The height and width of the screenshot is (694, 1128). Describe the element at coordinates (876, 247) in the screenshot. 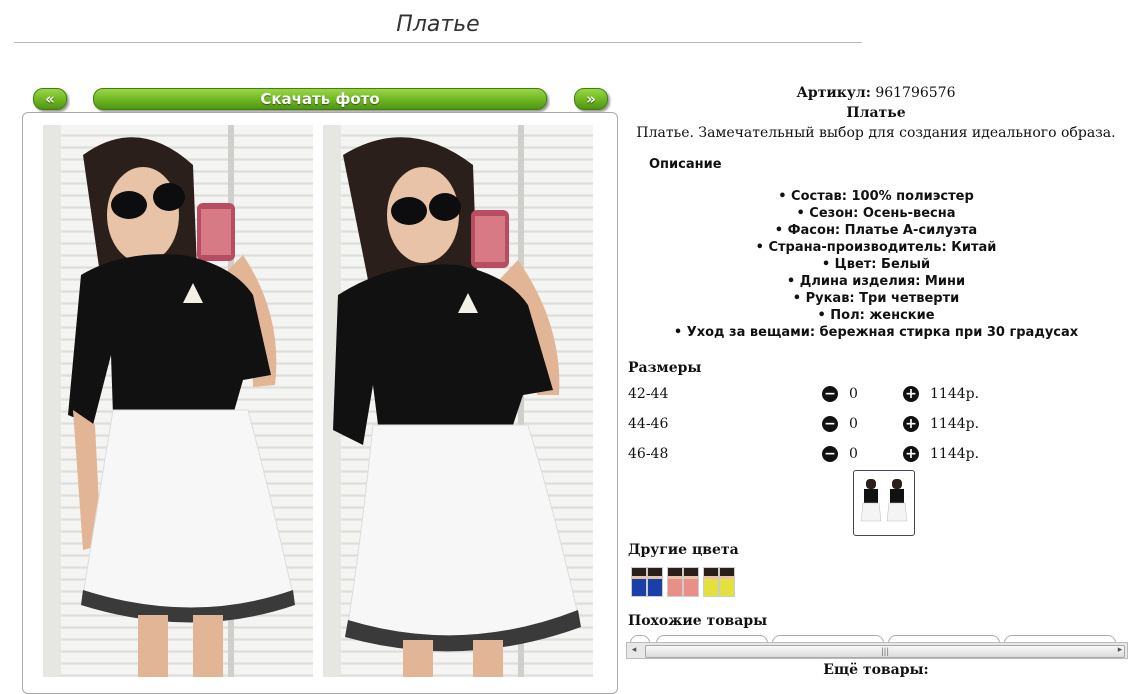

I see `feature-item: Страна-производитель: Китай` at that location.